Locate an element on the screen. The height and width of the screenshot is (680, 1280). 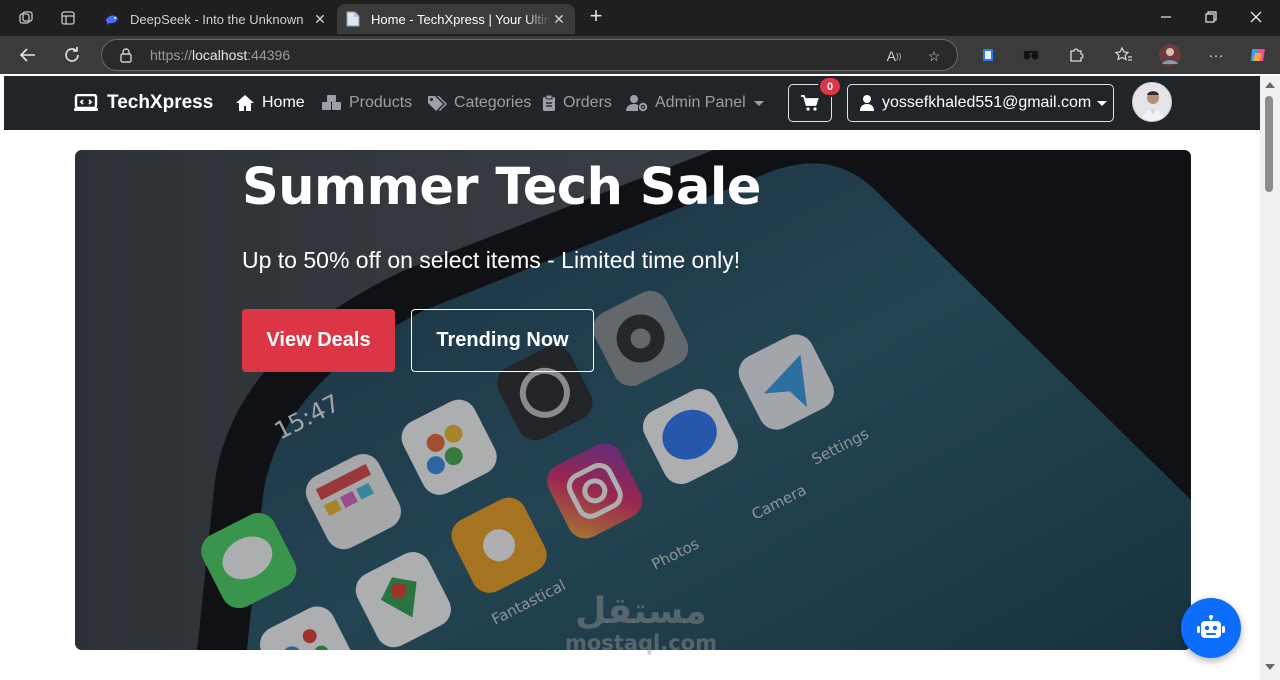
minimize-icon is located at coordinates (1166, 17).